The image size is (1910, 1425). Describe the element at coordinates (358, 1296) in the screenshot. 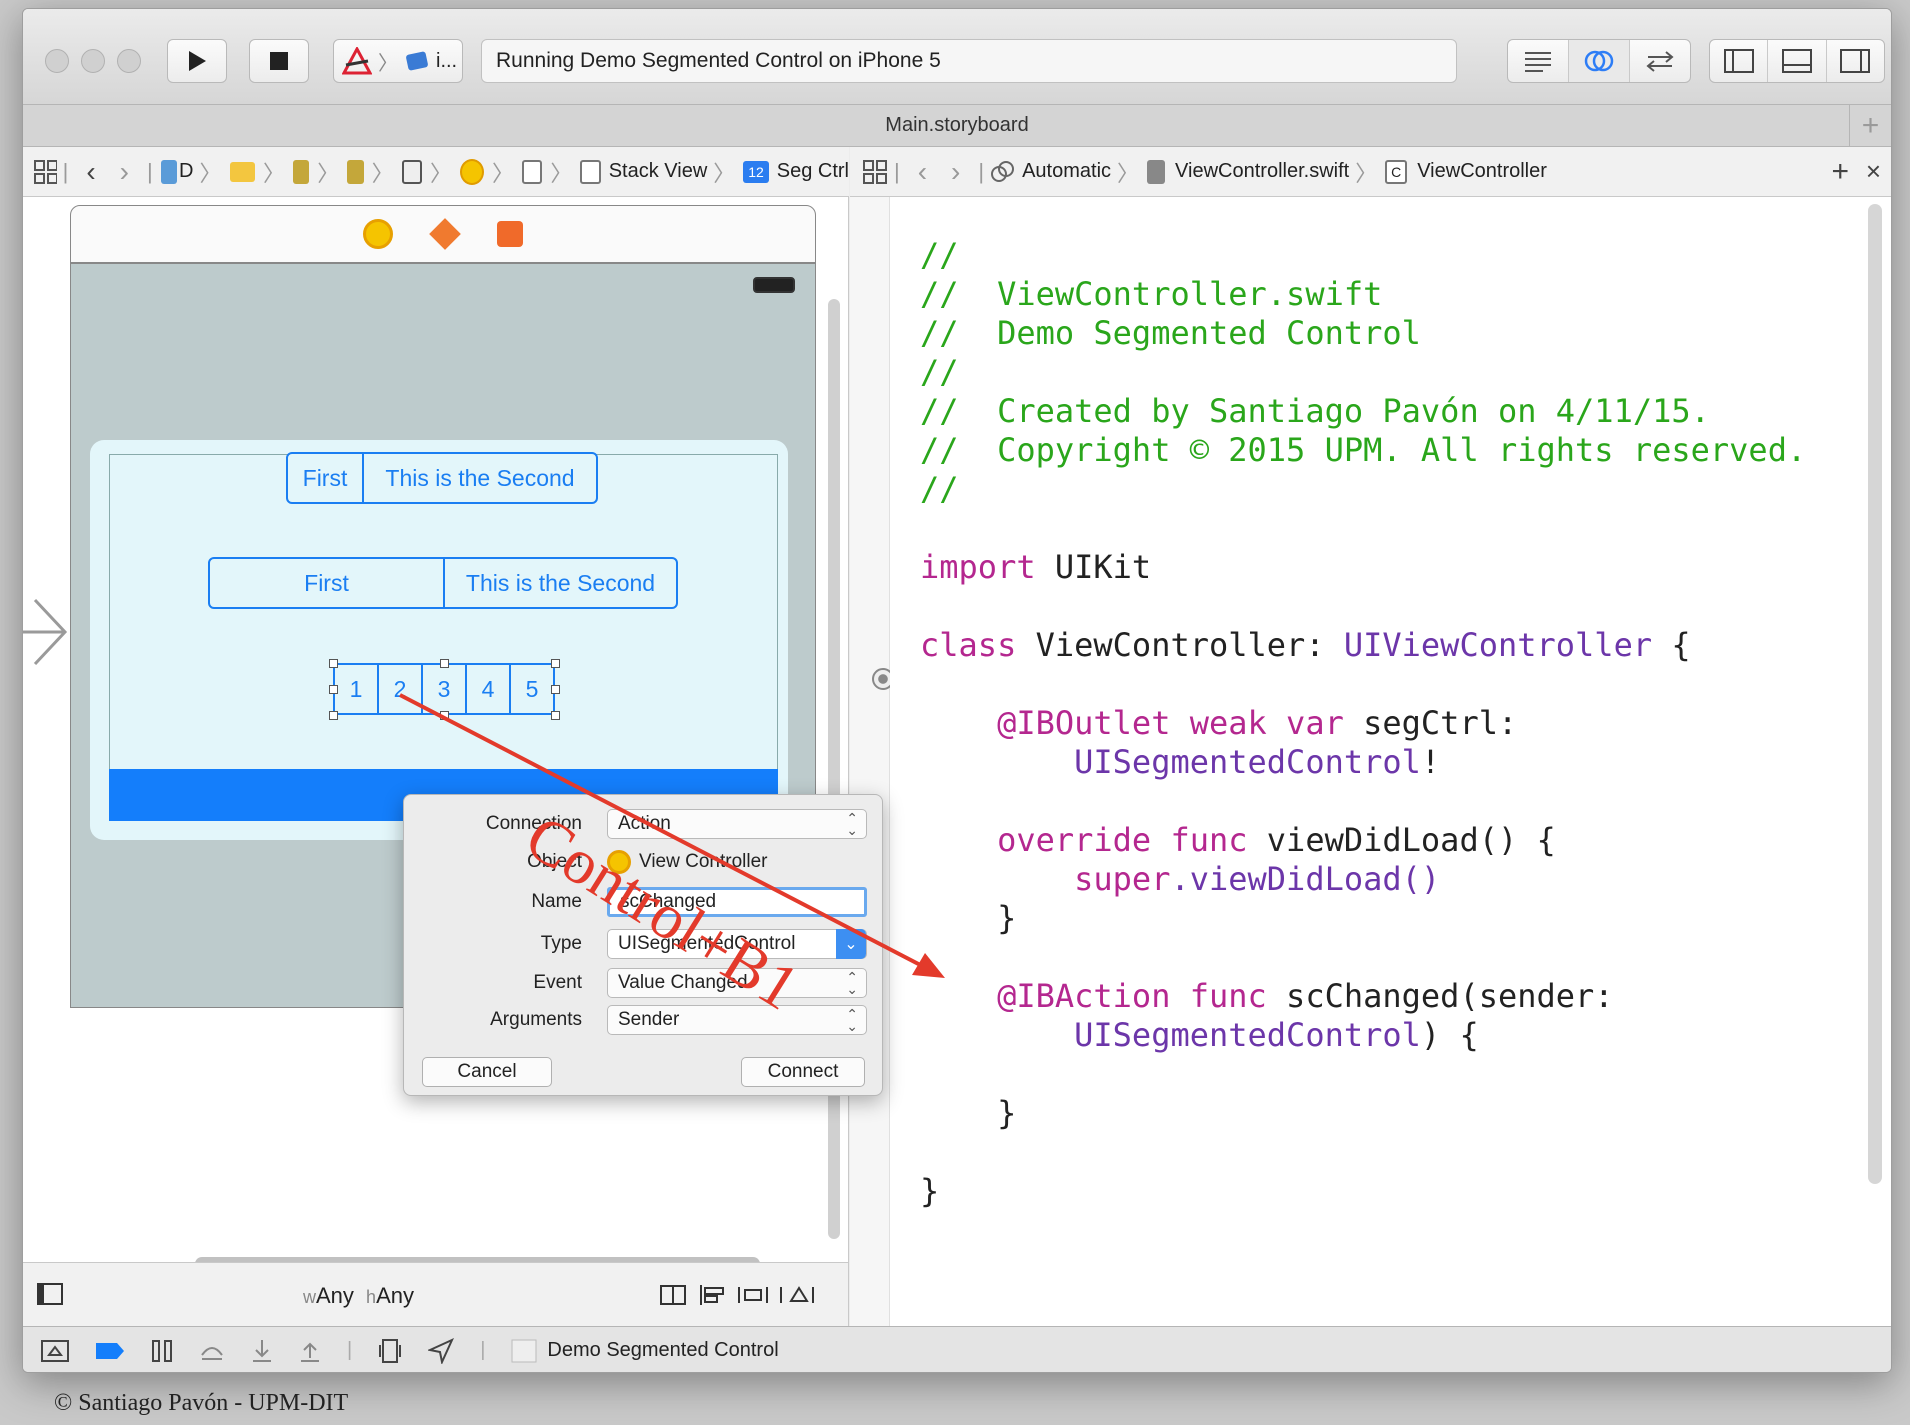

I see `size-class-selector: wAny hAny` at that location.